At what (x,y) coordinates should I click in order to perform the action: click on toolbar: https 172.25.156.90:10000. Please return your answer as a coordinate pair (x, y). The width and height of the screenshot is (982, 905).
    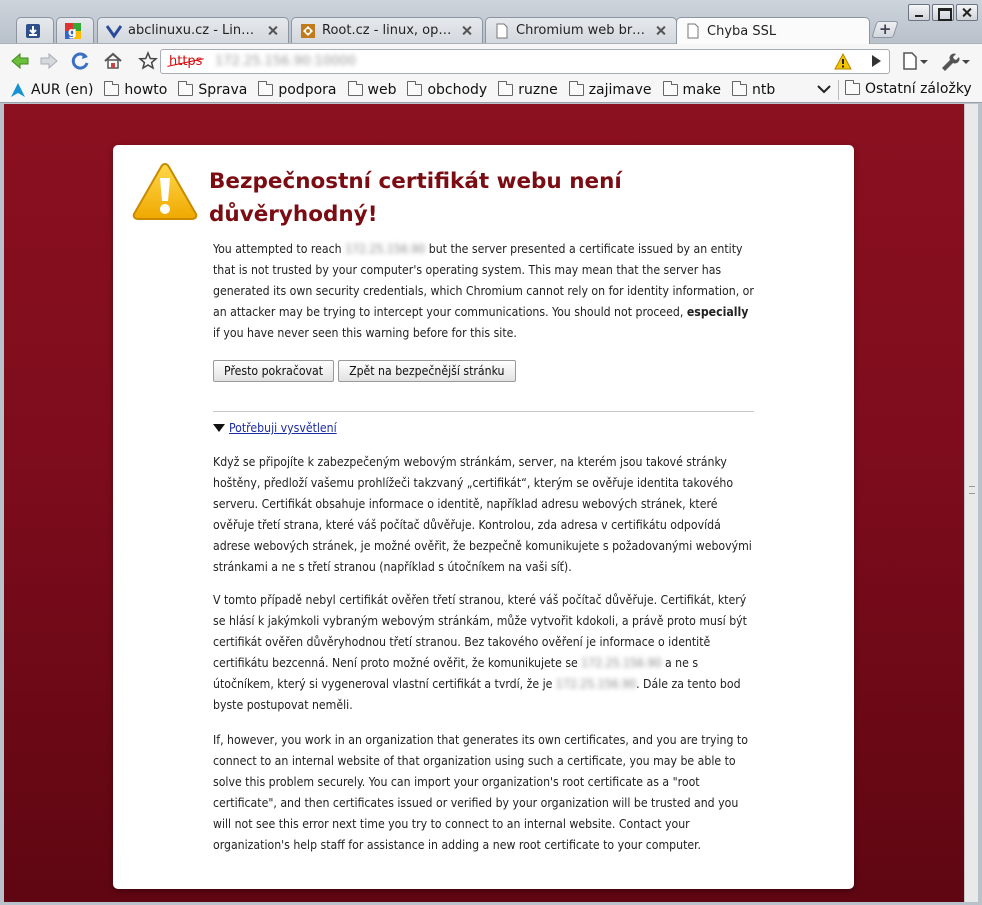
    Looking at the image, I should click on (491, 60).